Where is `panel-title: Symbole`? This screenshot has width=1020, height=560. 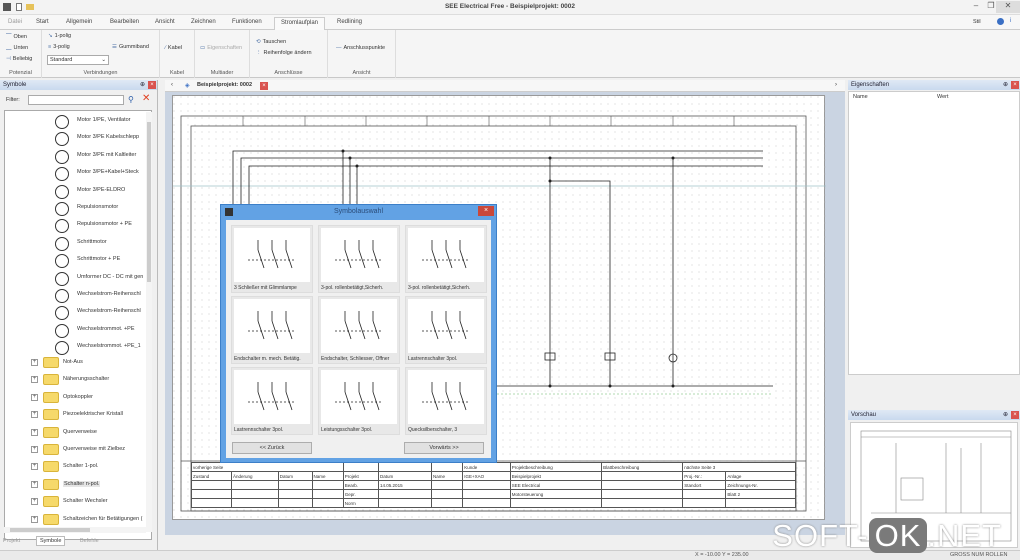 panel-title: Symbole is located at coordinates (15, 85).